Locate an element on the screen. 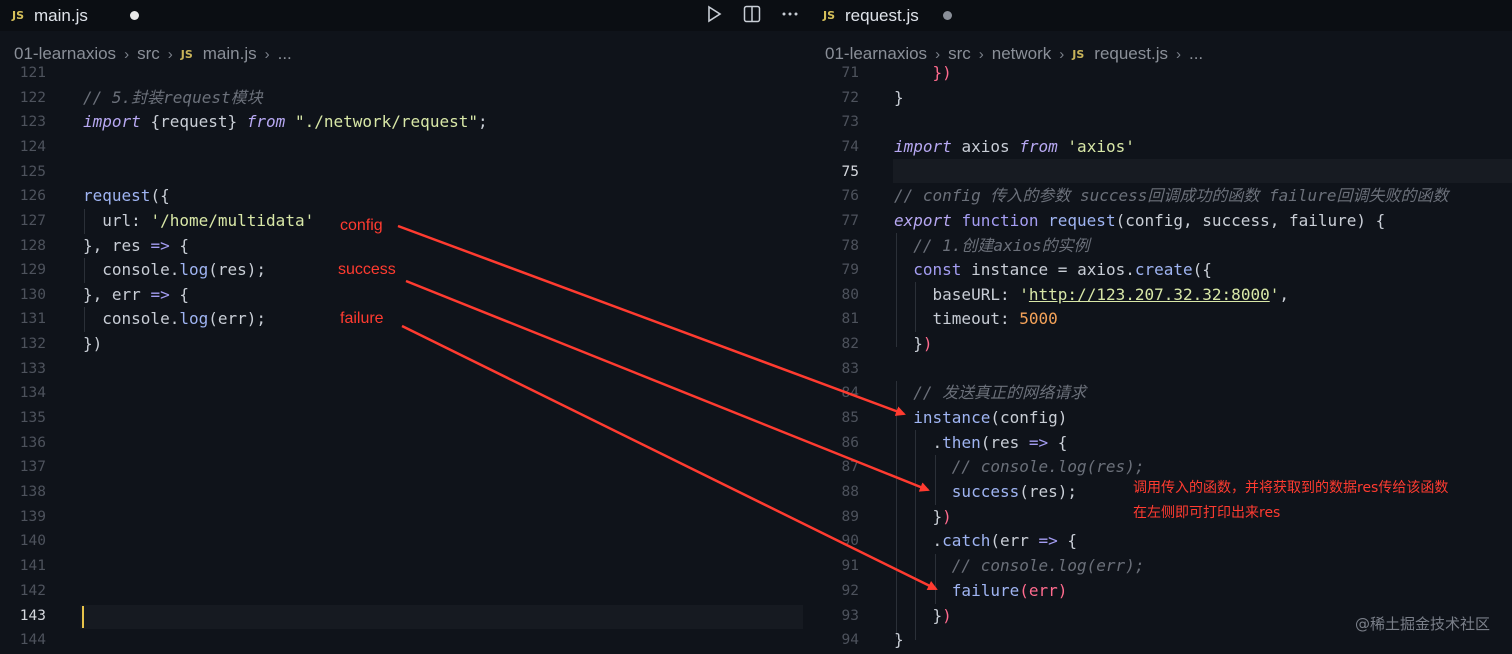 The height and width of the screenshot is (654, 1512). code-line: 81 timeout: 5000 is located at coordinates (949, 318).